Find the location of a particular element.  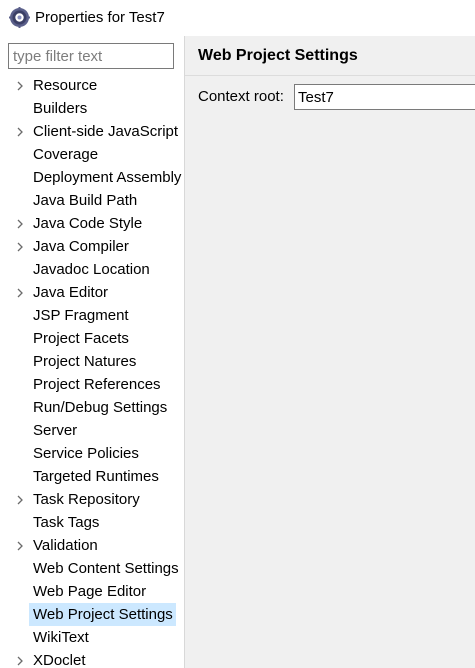

tree-item-jsp-fragment: JSP Fragment is located at coordinates (92, 315).